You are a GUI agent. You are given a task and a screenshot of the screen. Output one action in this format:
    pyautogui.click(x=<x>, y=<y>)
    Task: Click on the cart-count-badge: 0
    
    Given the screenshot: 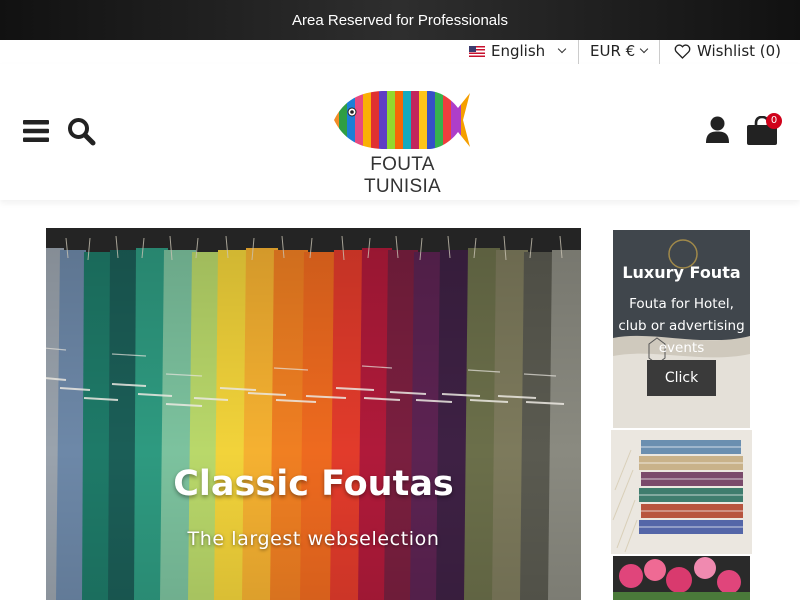 What is the action you would take?
    pyautogui.click(x=774, y=121)
    